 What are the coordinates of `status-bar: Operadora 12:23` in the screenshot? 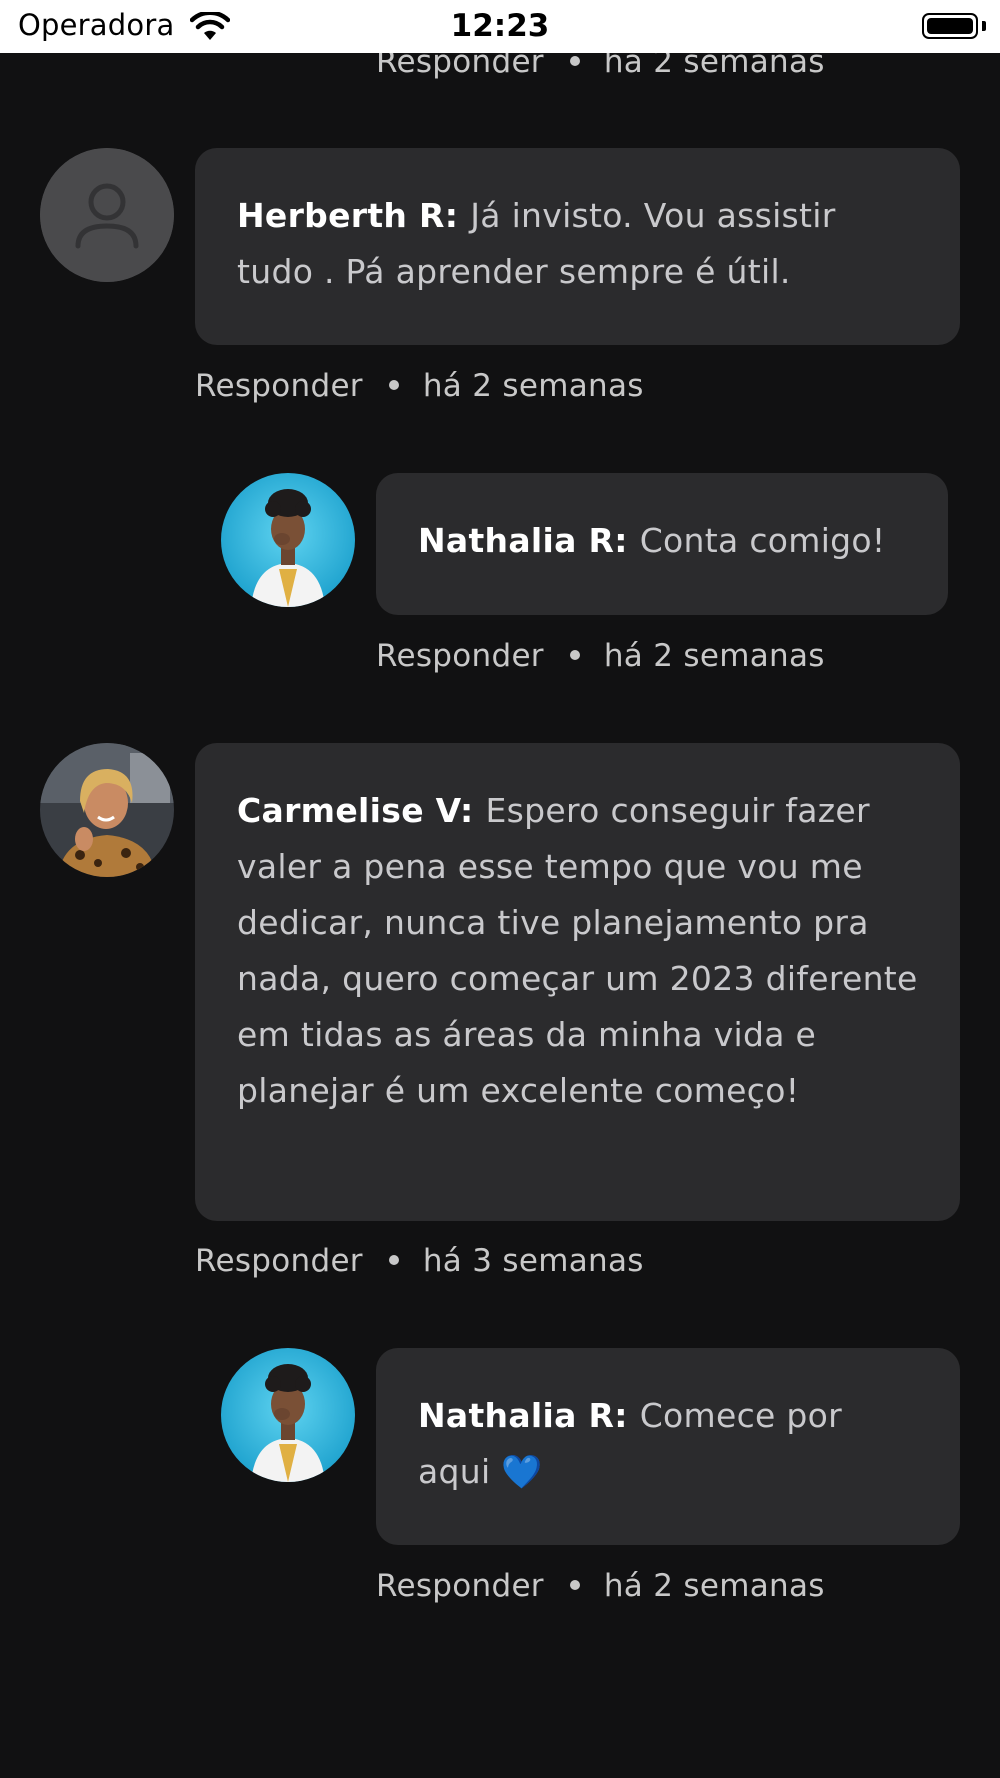 It's located at (500, 26).